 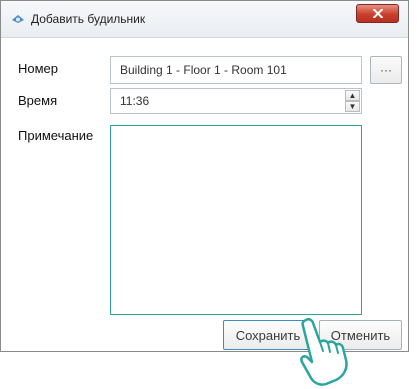 I want to click on spin-down-icon: ▼, so click(x=352, y=106).